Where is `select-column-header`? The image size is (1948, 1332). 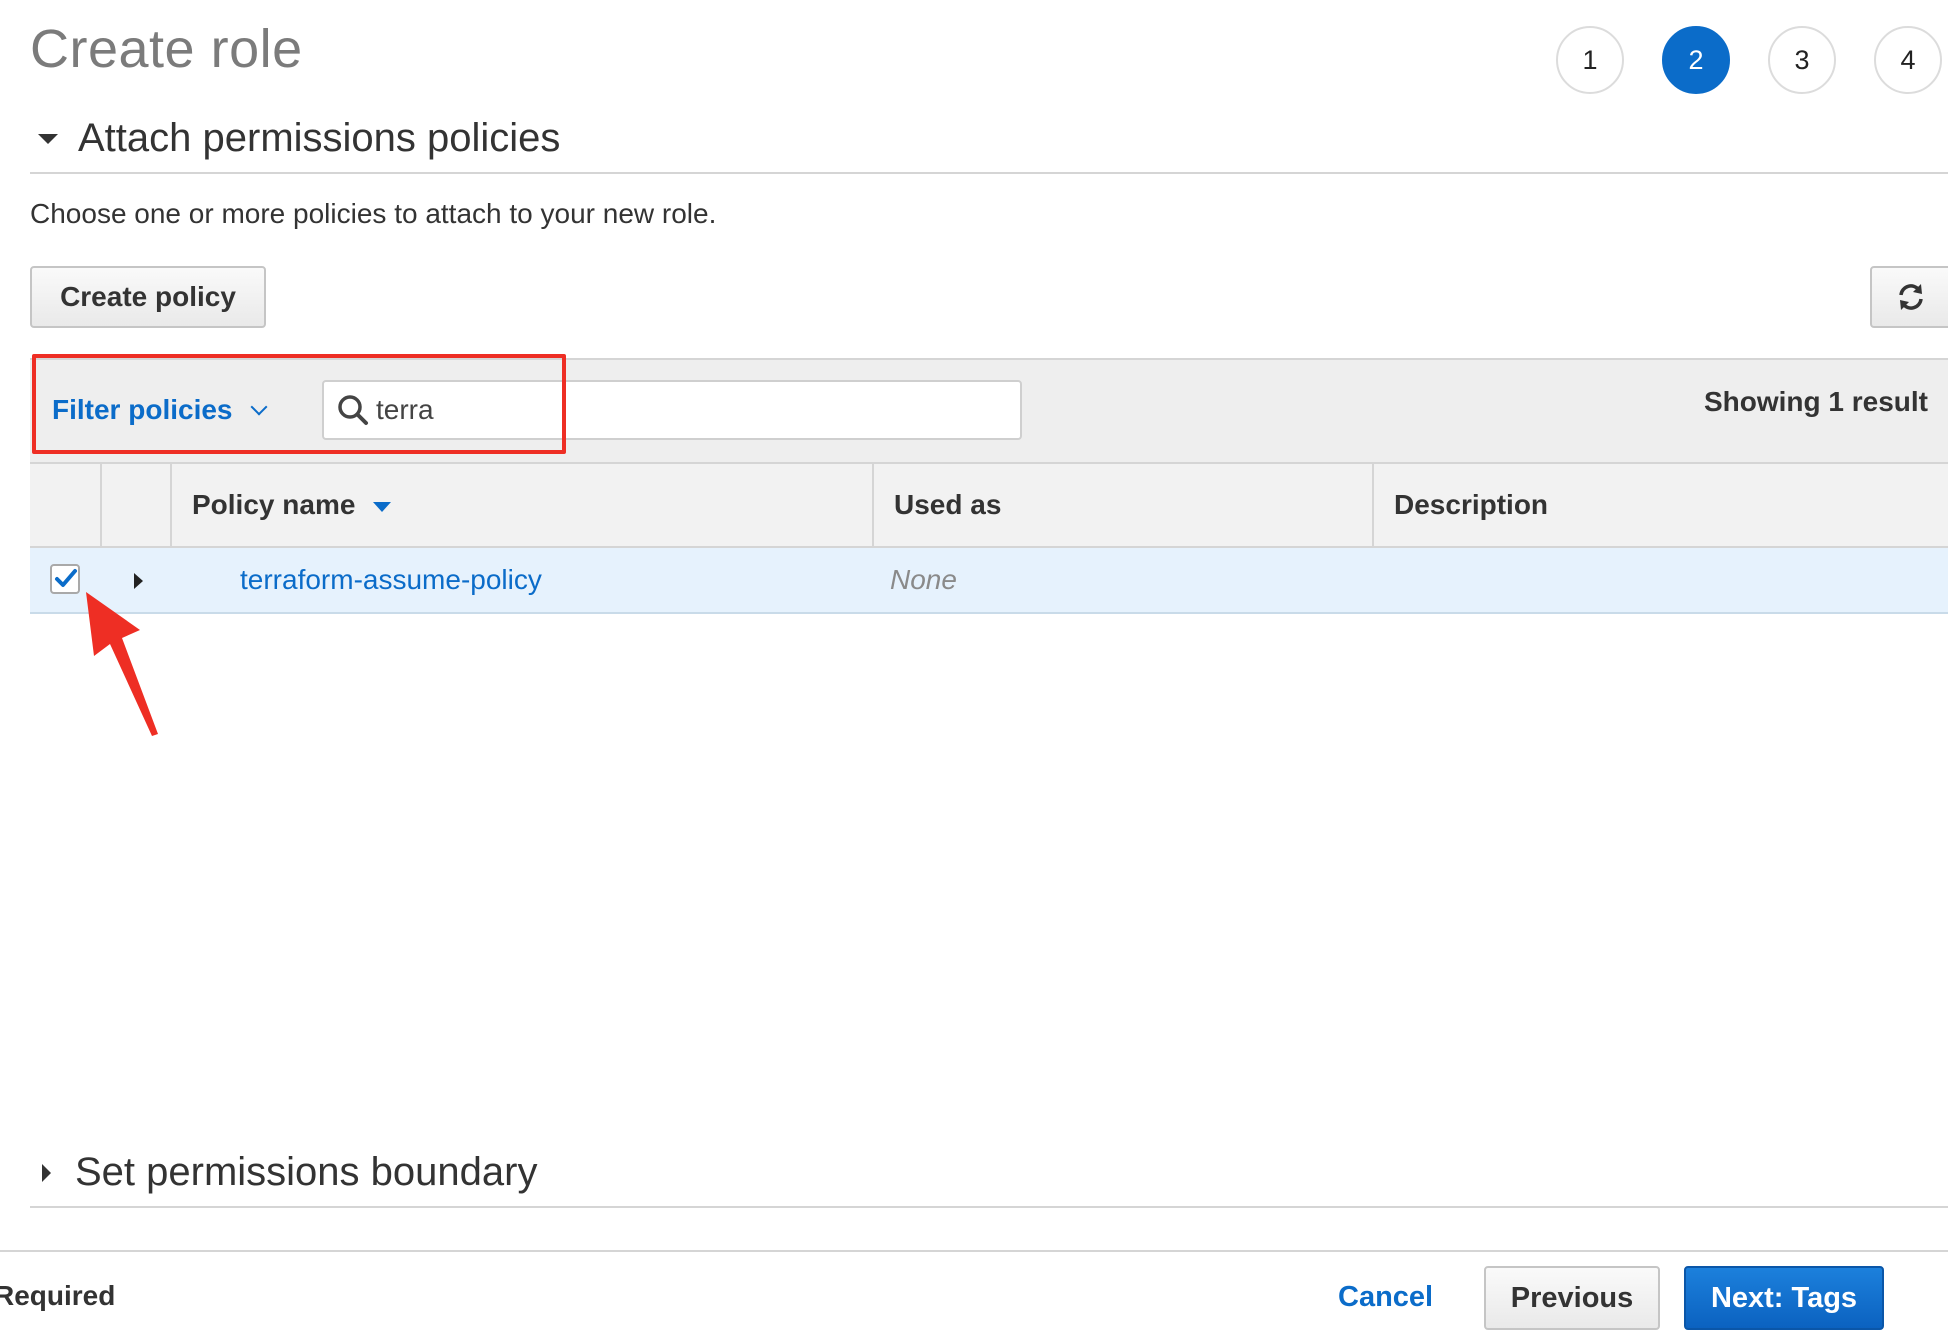
select-column-header is located at coordinates (65, 505).